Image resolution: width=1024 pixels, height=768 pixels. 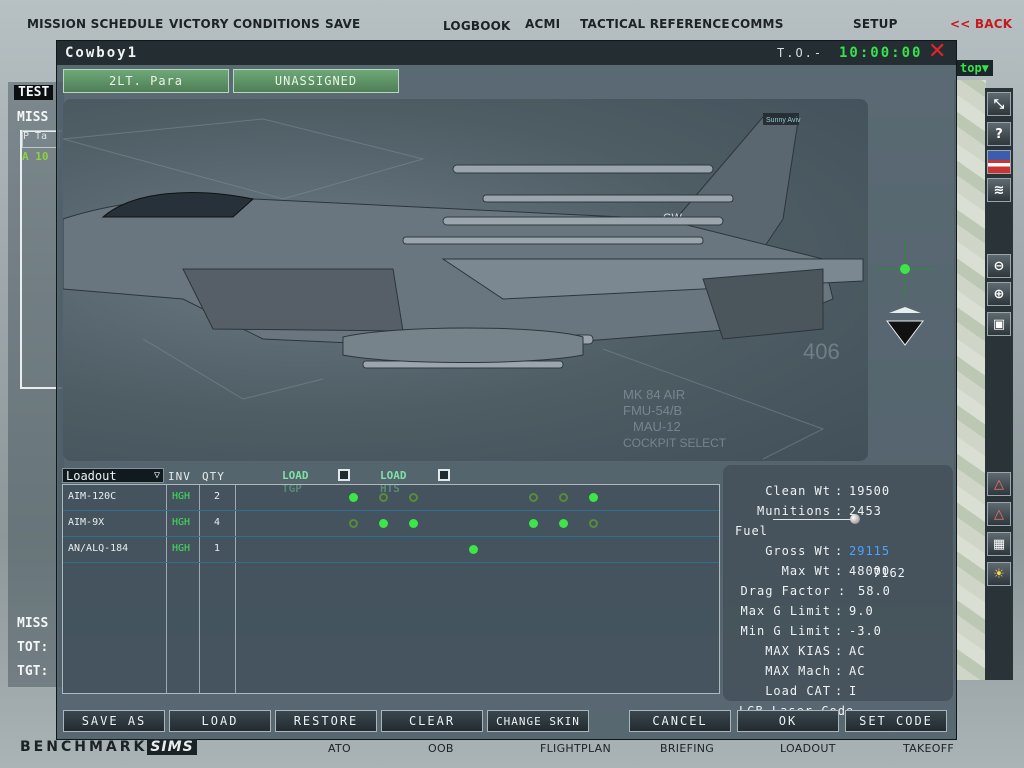 I want to click on background-tgt-label: TGT:, so click(x=33, y=671).